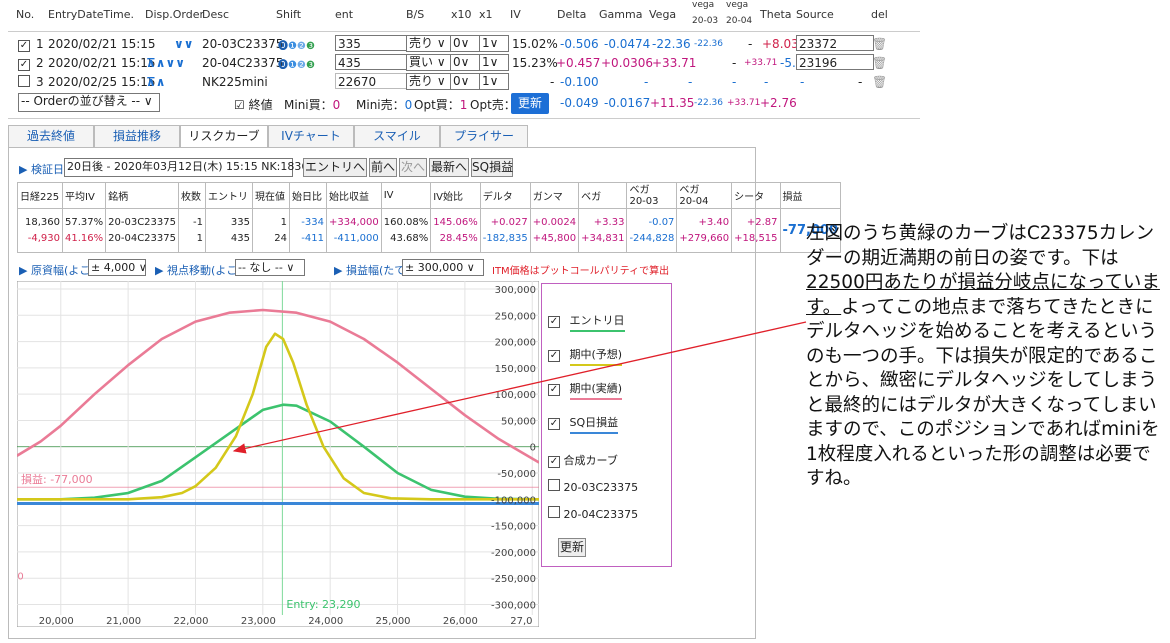 Image resolution: width=1170 pixels, height=643 pixels. Describe the element at coordinates (530, 103) in the screenshot. I see `summary-update-button: 更新` at that location.